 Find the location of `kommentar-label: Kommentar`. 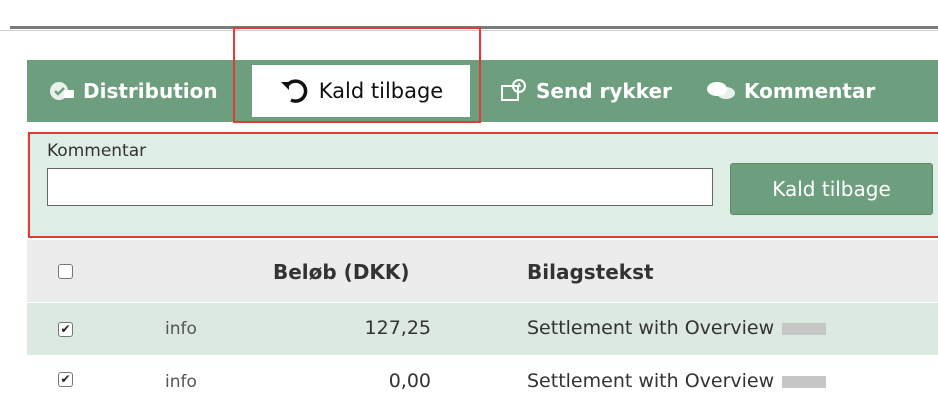

kommentar-label: Kommentar is located at coordinates (810, 91).